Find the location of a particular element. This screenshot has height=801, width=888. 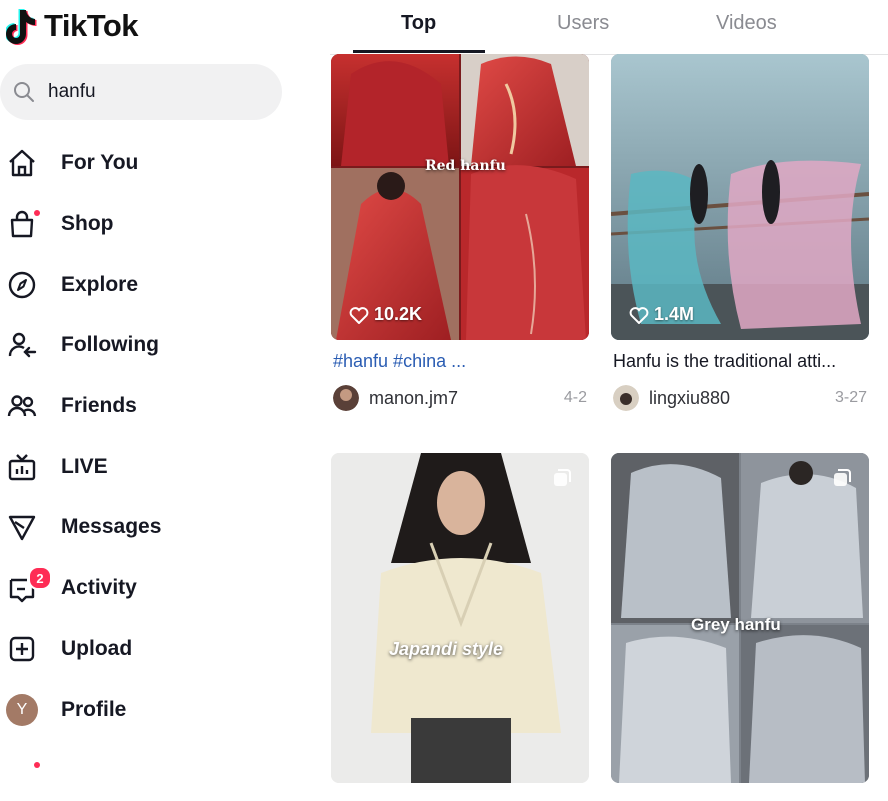

sidebar-item-label: Profile is located at coordinates (94, 709).